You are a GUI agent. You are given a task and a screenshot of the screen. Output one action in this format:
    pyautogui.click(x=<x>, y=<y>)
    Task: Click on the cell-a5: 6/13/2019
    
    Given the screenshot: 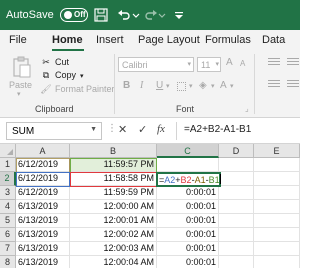 What is the action you would take?
    pyautogui.click(x=43, y=221)
    